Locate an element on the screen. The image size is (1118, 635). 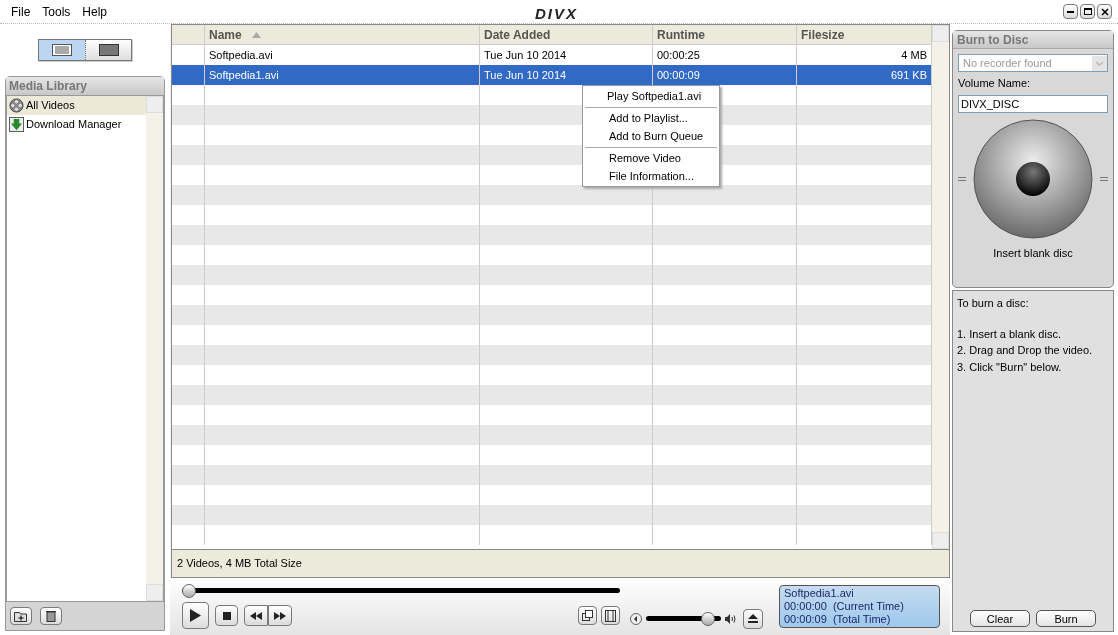
instructions-title: To burn a disc: is located at coordinates (993, 303).